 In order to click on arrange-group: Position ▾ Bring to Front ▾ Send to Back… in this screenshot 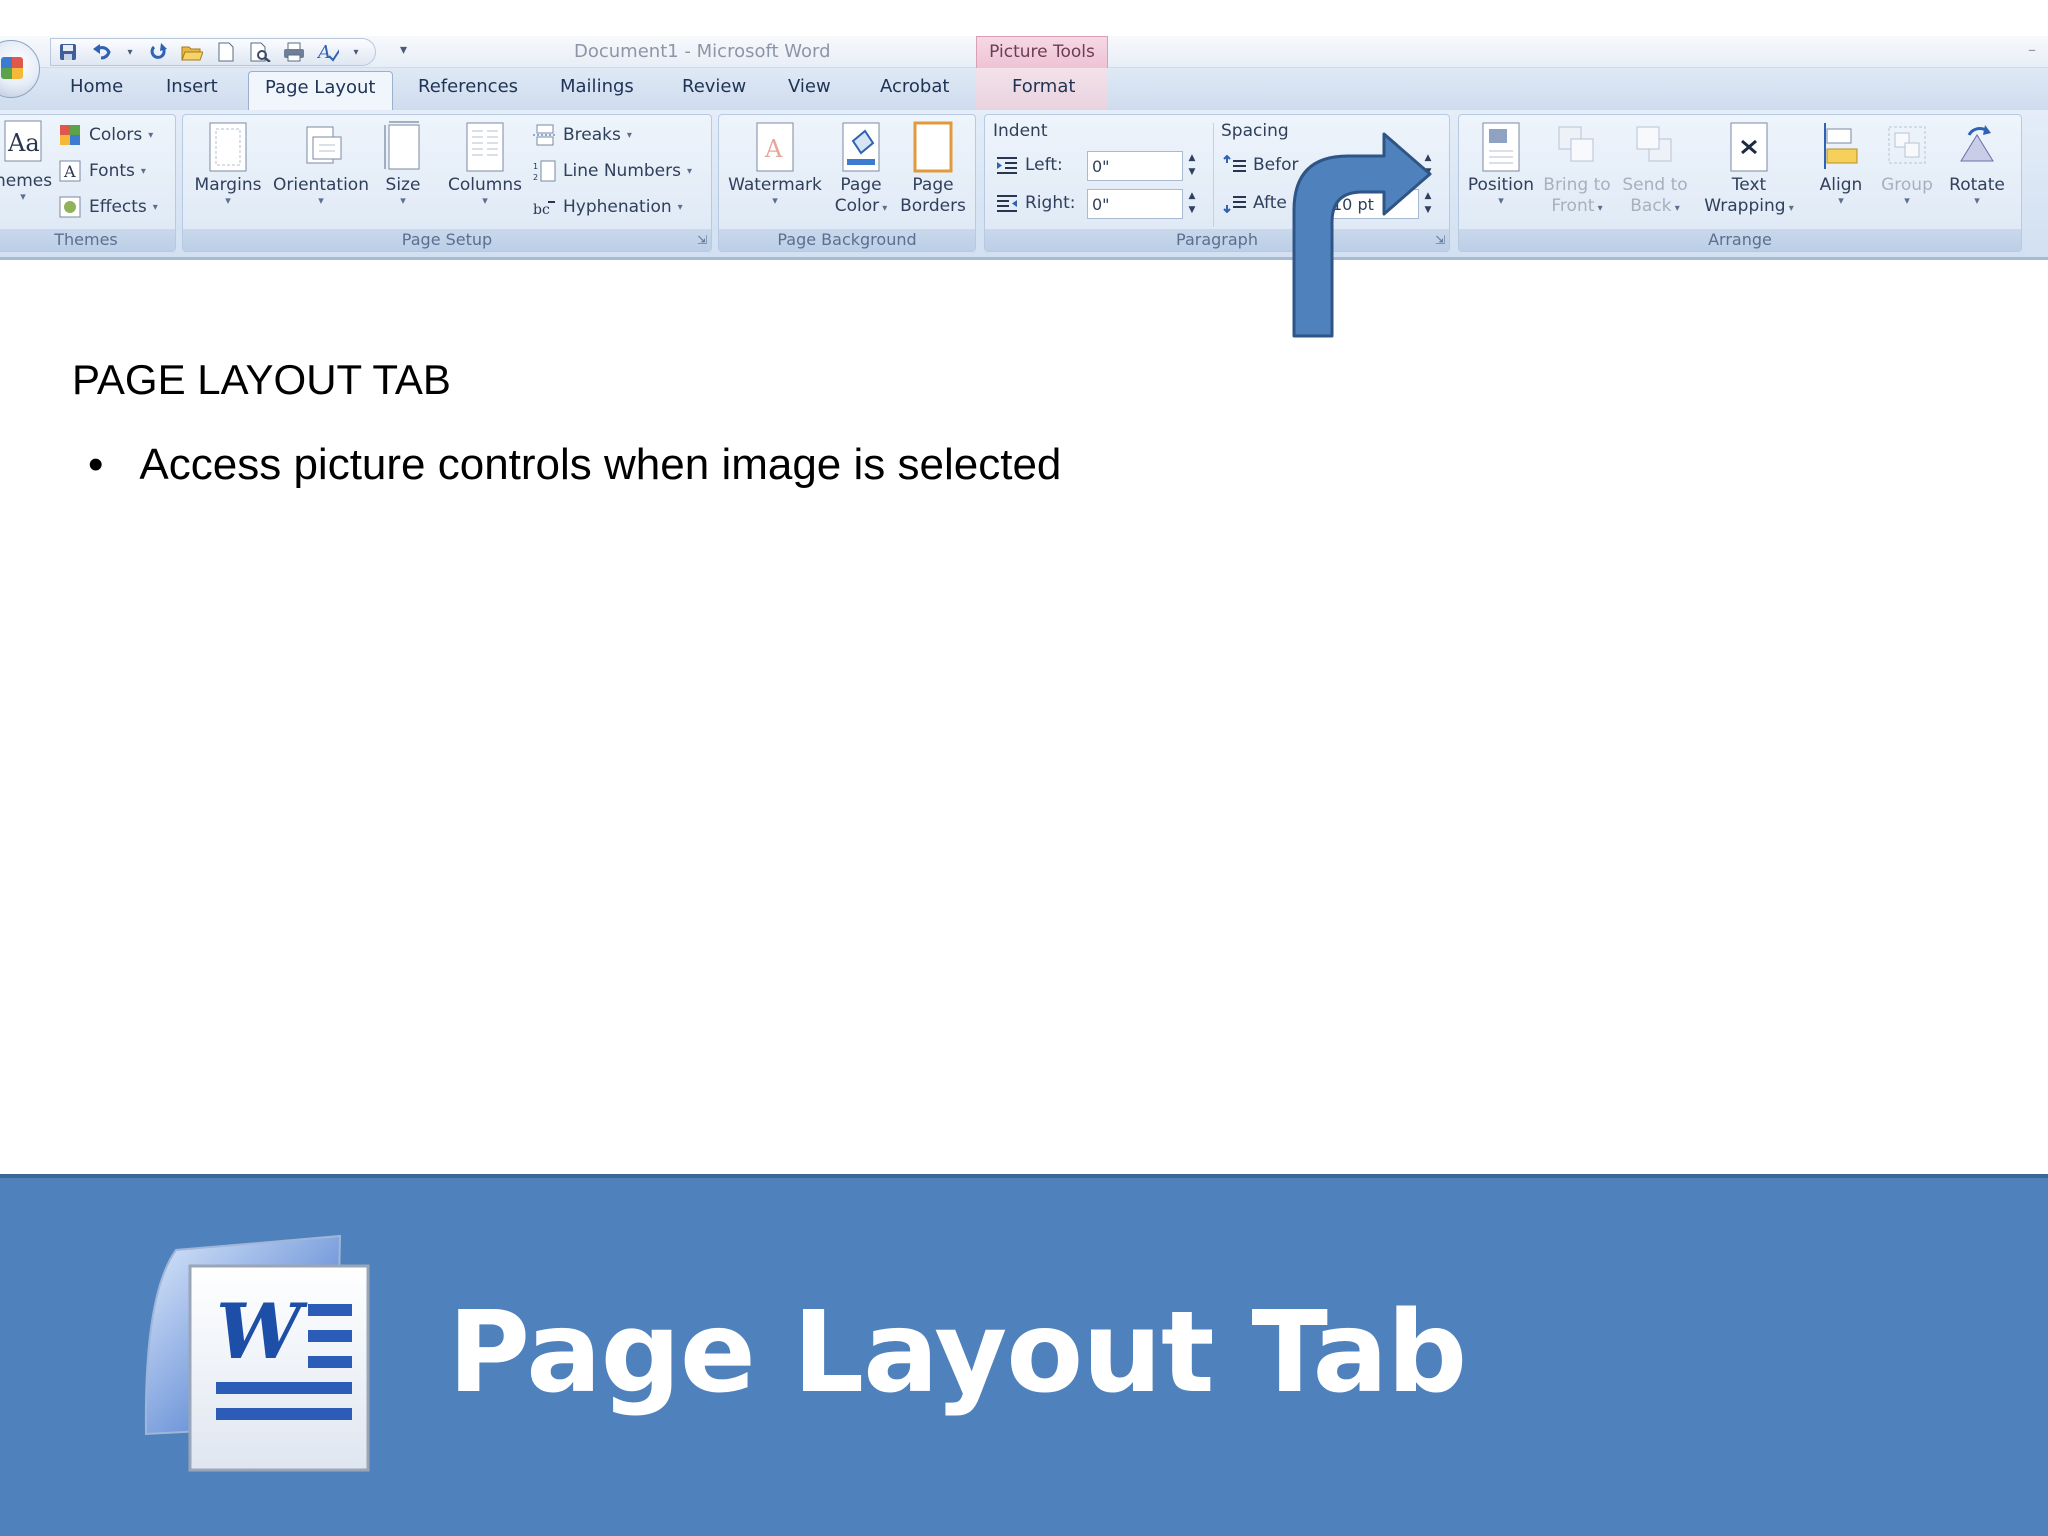, I will do `click(1740, 183)`.